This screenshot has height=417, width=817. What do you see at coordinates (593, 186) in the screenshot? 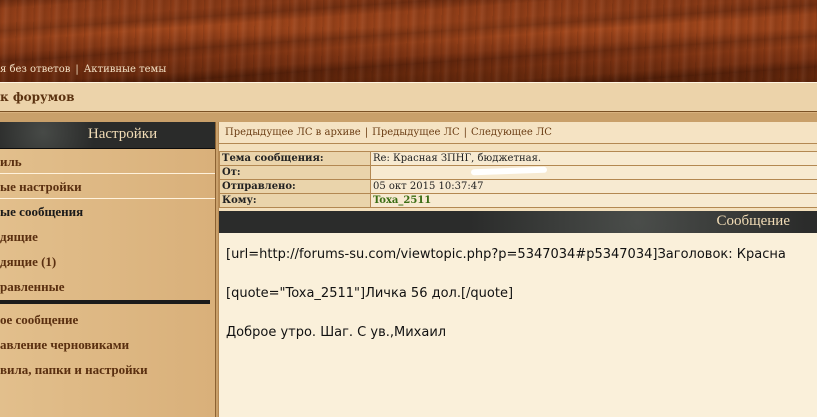
I see `sent-value: 05 окт 2015 10:37:47` at bounding box center [593, 186].